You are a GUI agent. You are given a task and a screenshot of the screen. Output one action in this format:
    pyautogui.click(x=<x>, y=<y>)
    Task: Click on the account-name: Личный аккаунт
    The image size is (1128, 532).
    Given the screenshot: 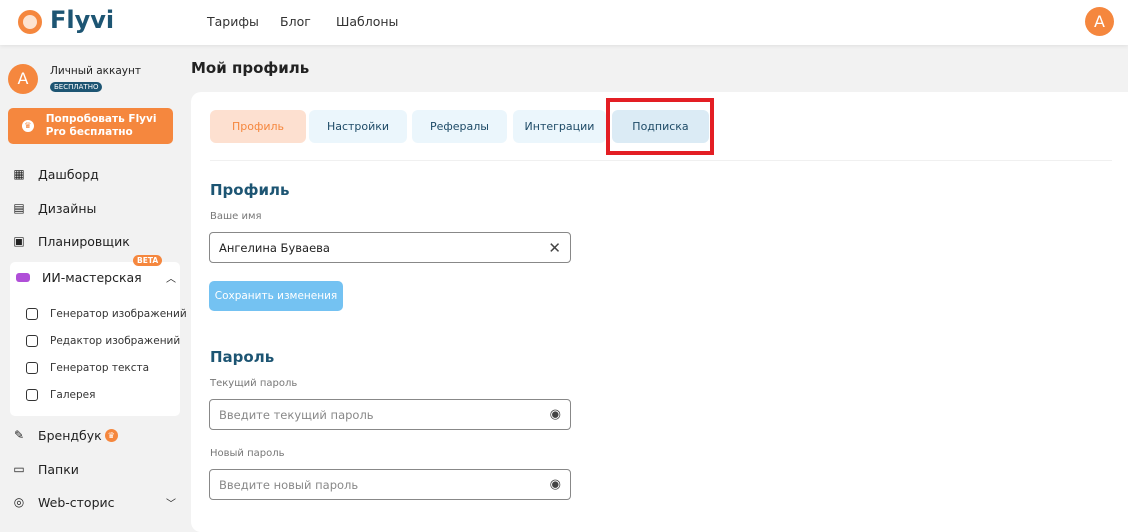 What is the action you would take?
    pyautogui.click(x=95, y=71)
    